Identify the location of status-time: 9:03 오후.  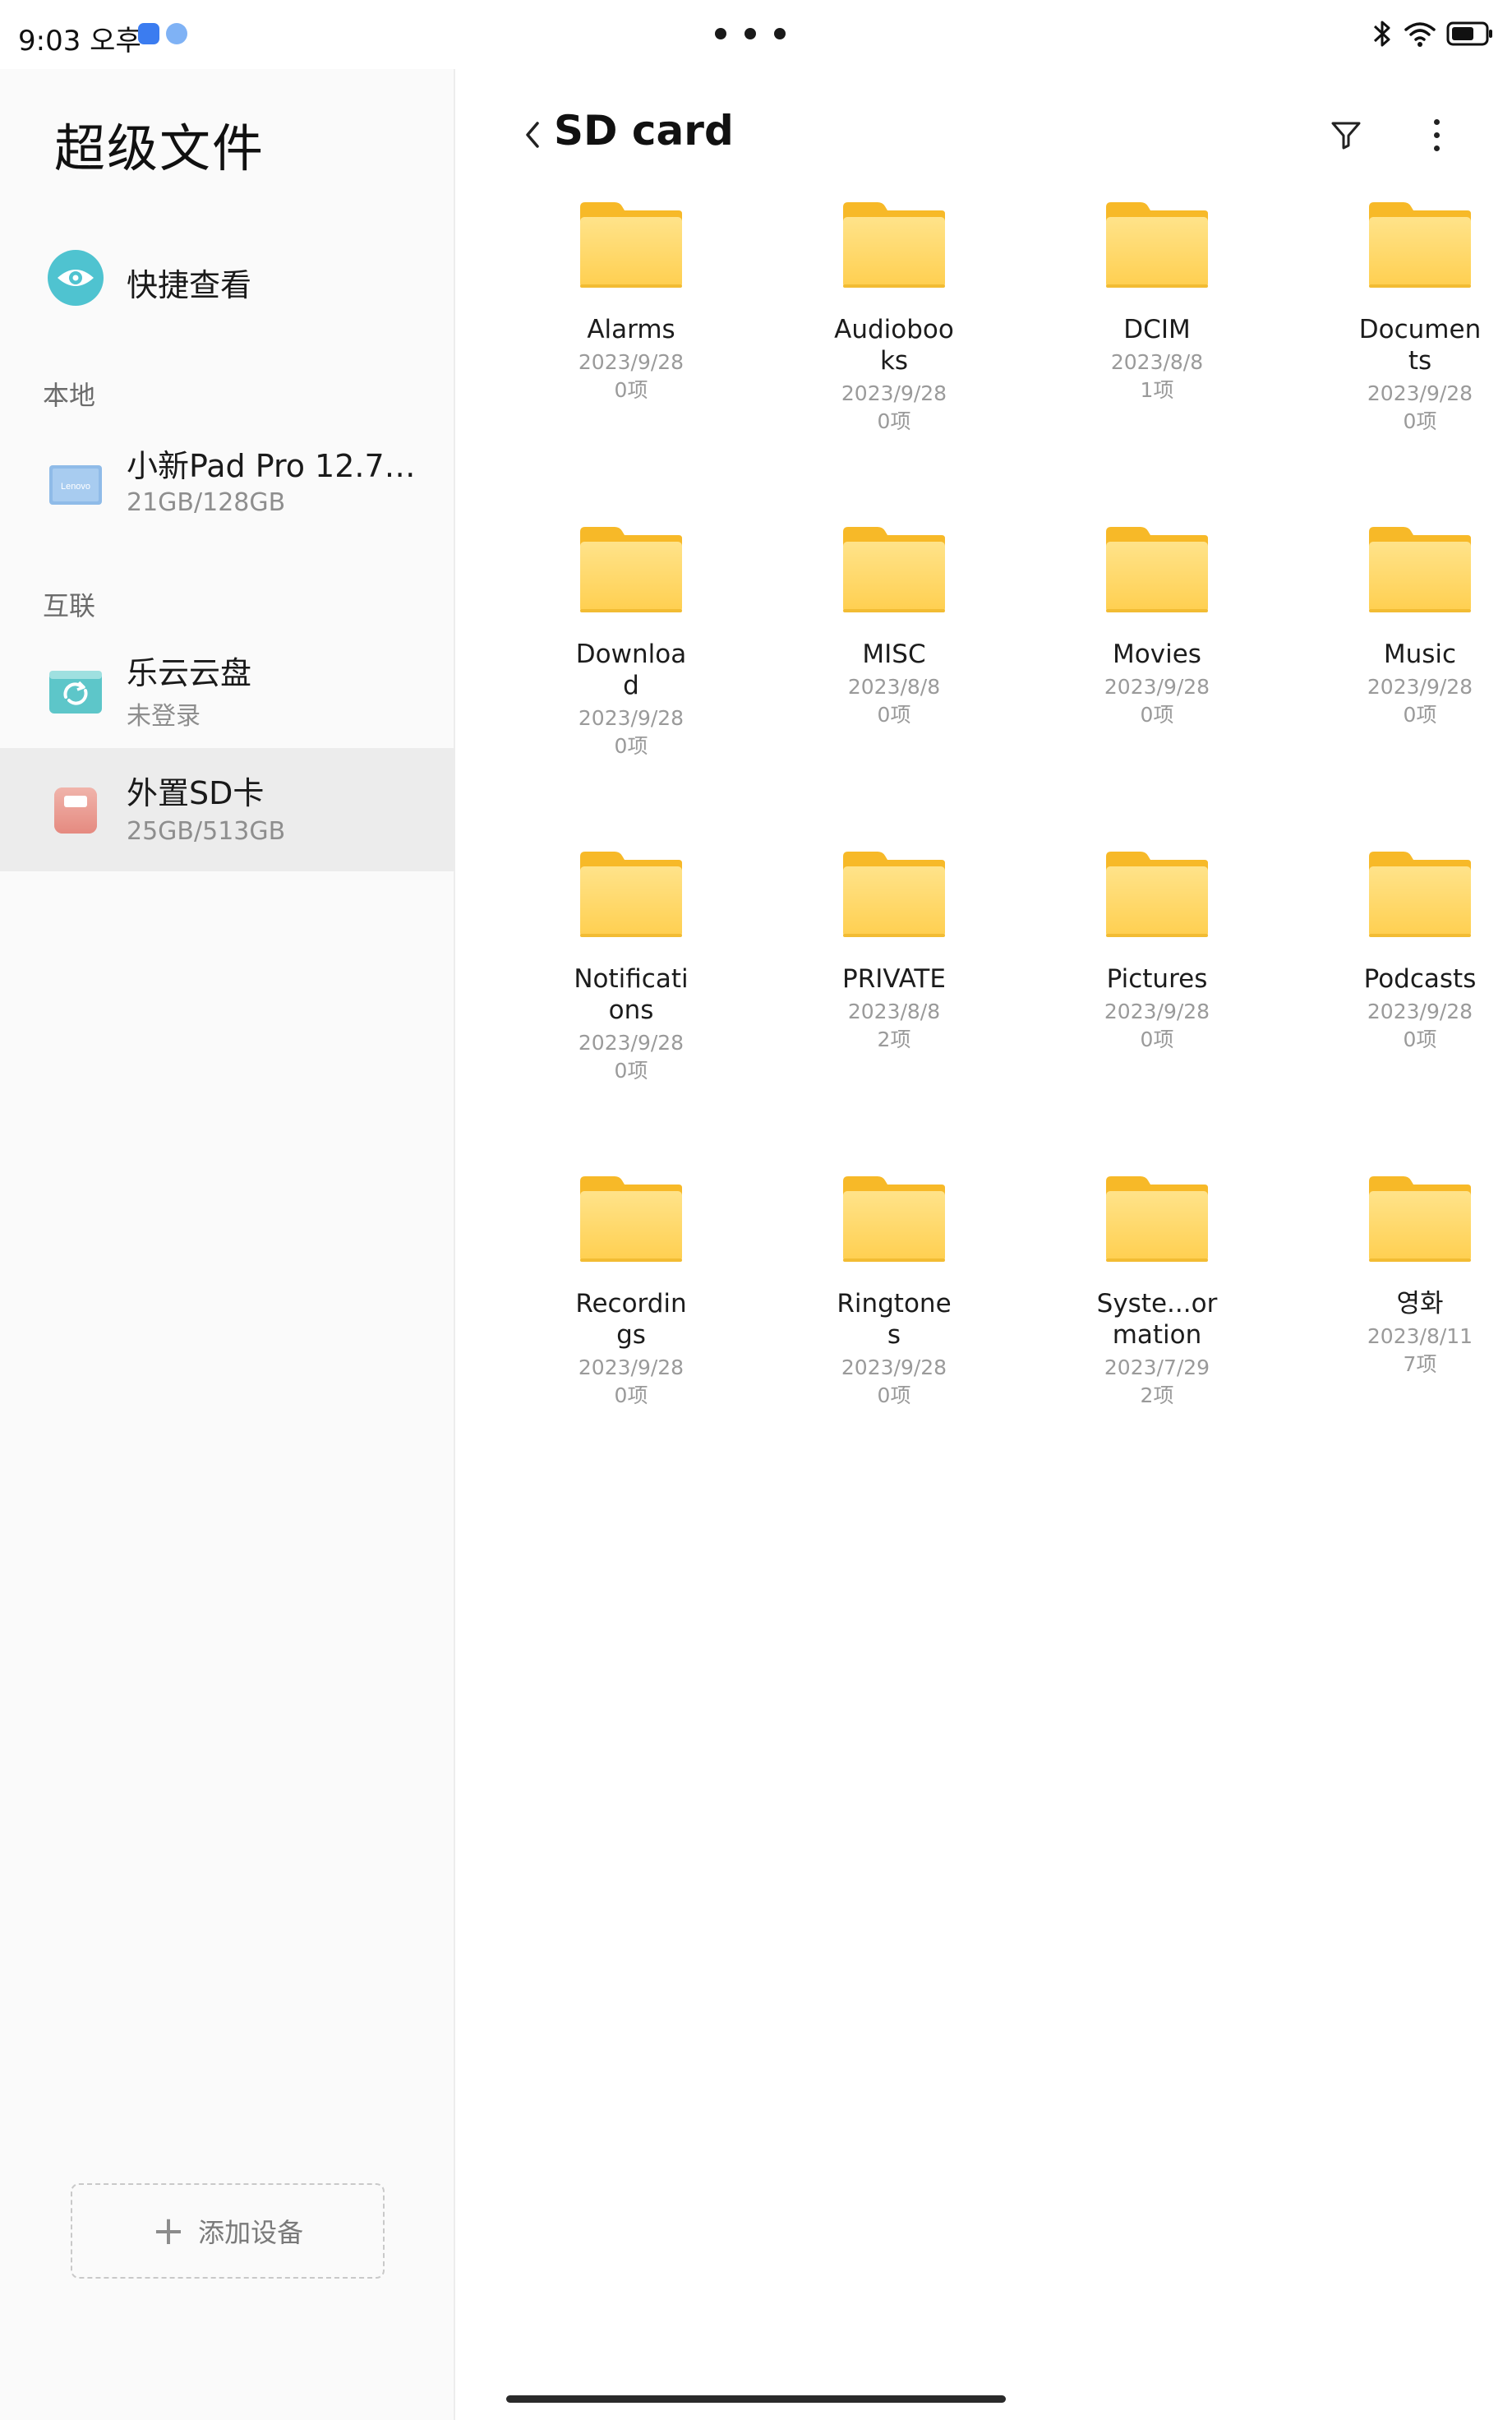
(79, 41).